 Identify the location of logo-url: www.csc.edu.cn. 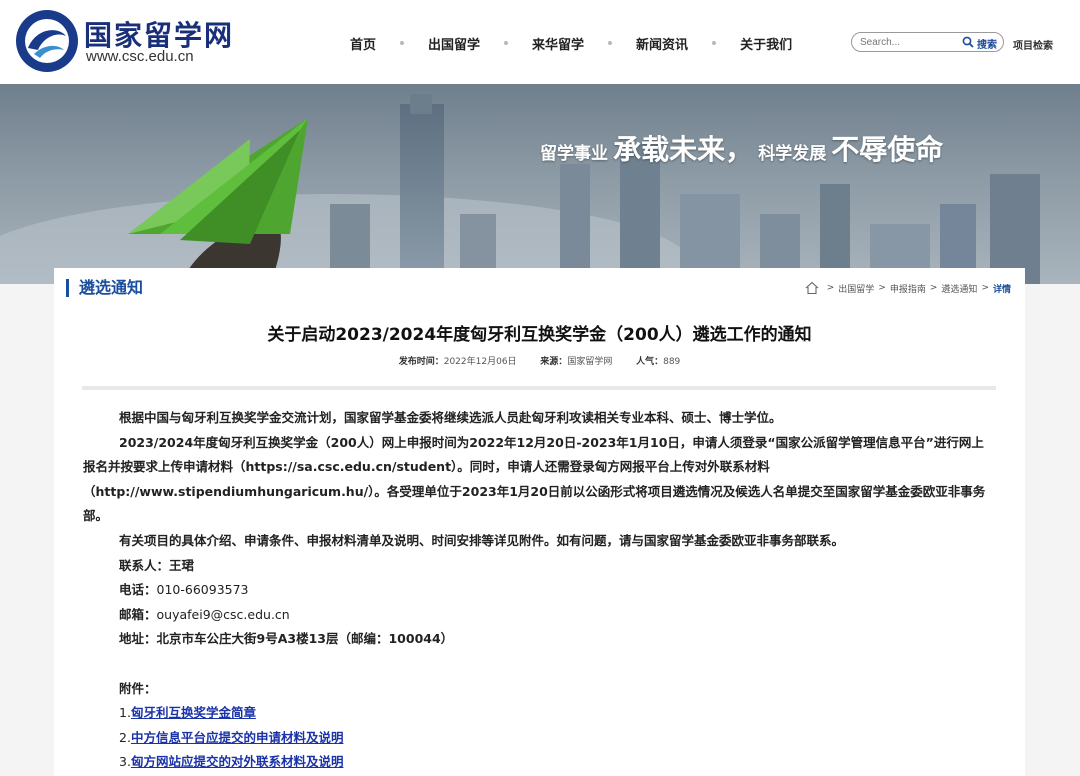
(140, 56).